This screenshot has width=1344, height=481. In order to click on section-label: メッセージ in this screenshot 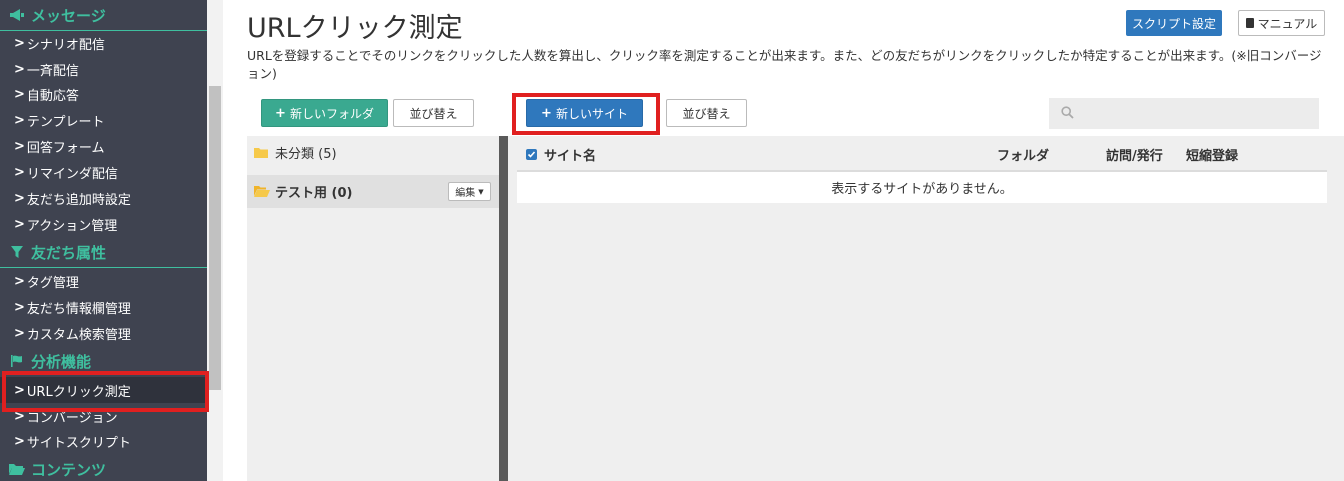, I will do `click(68, 15)`.